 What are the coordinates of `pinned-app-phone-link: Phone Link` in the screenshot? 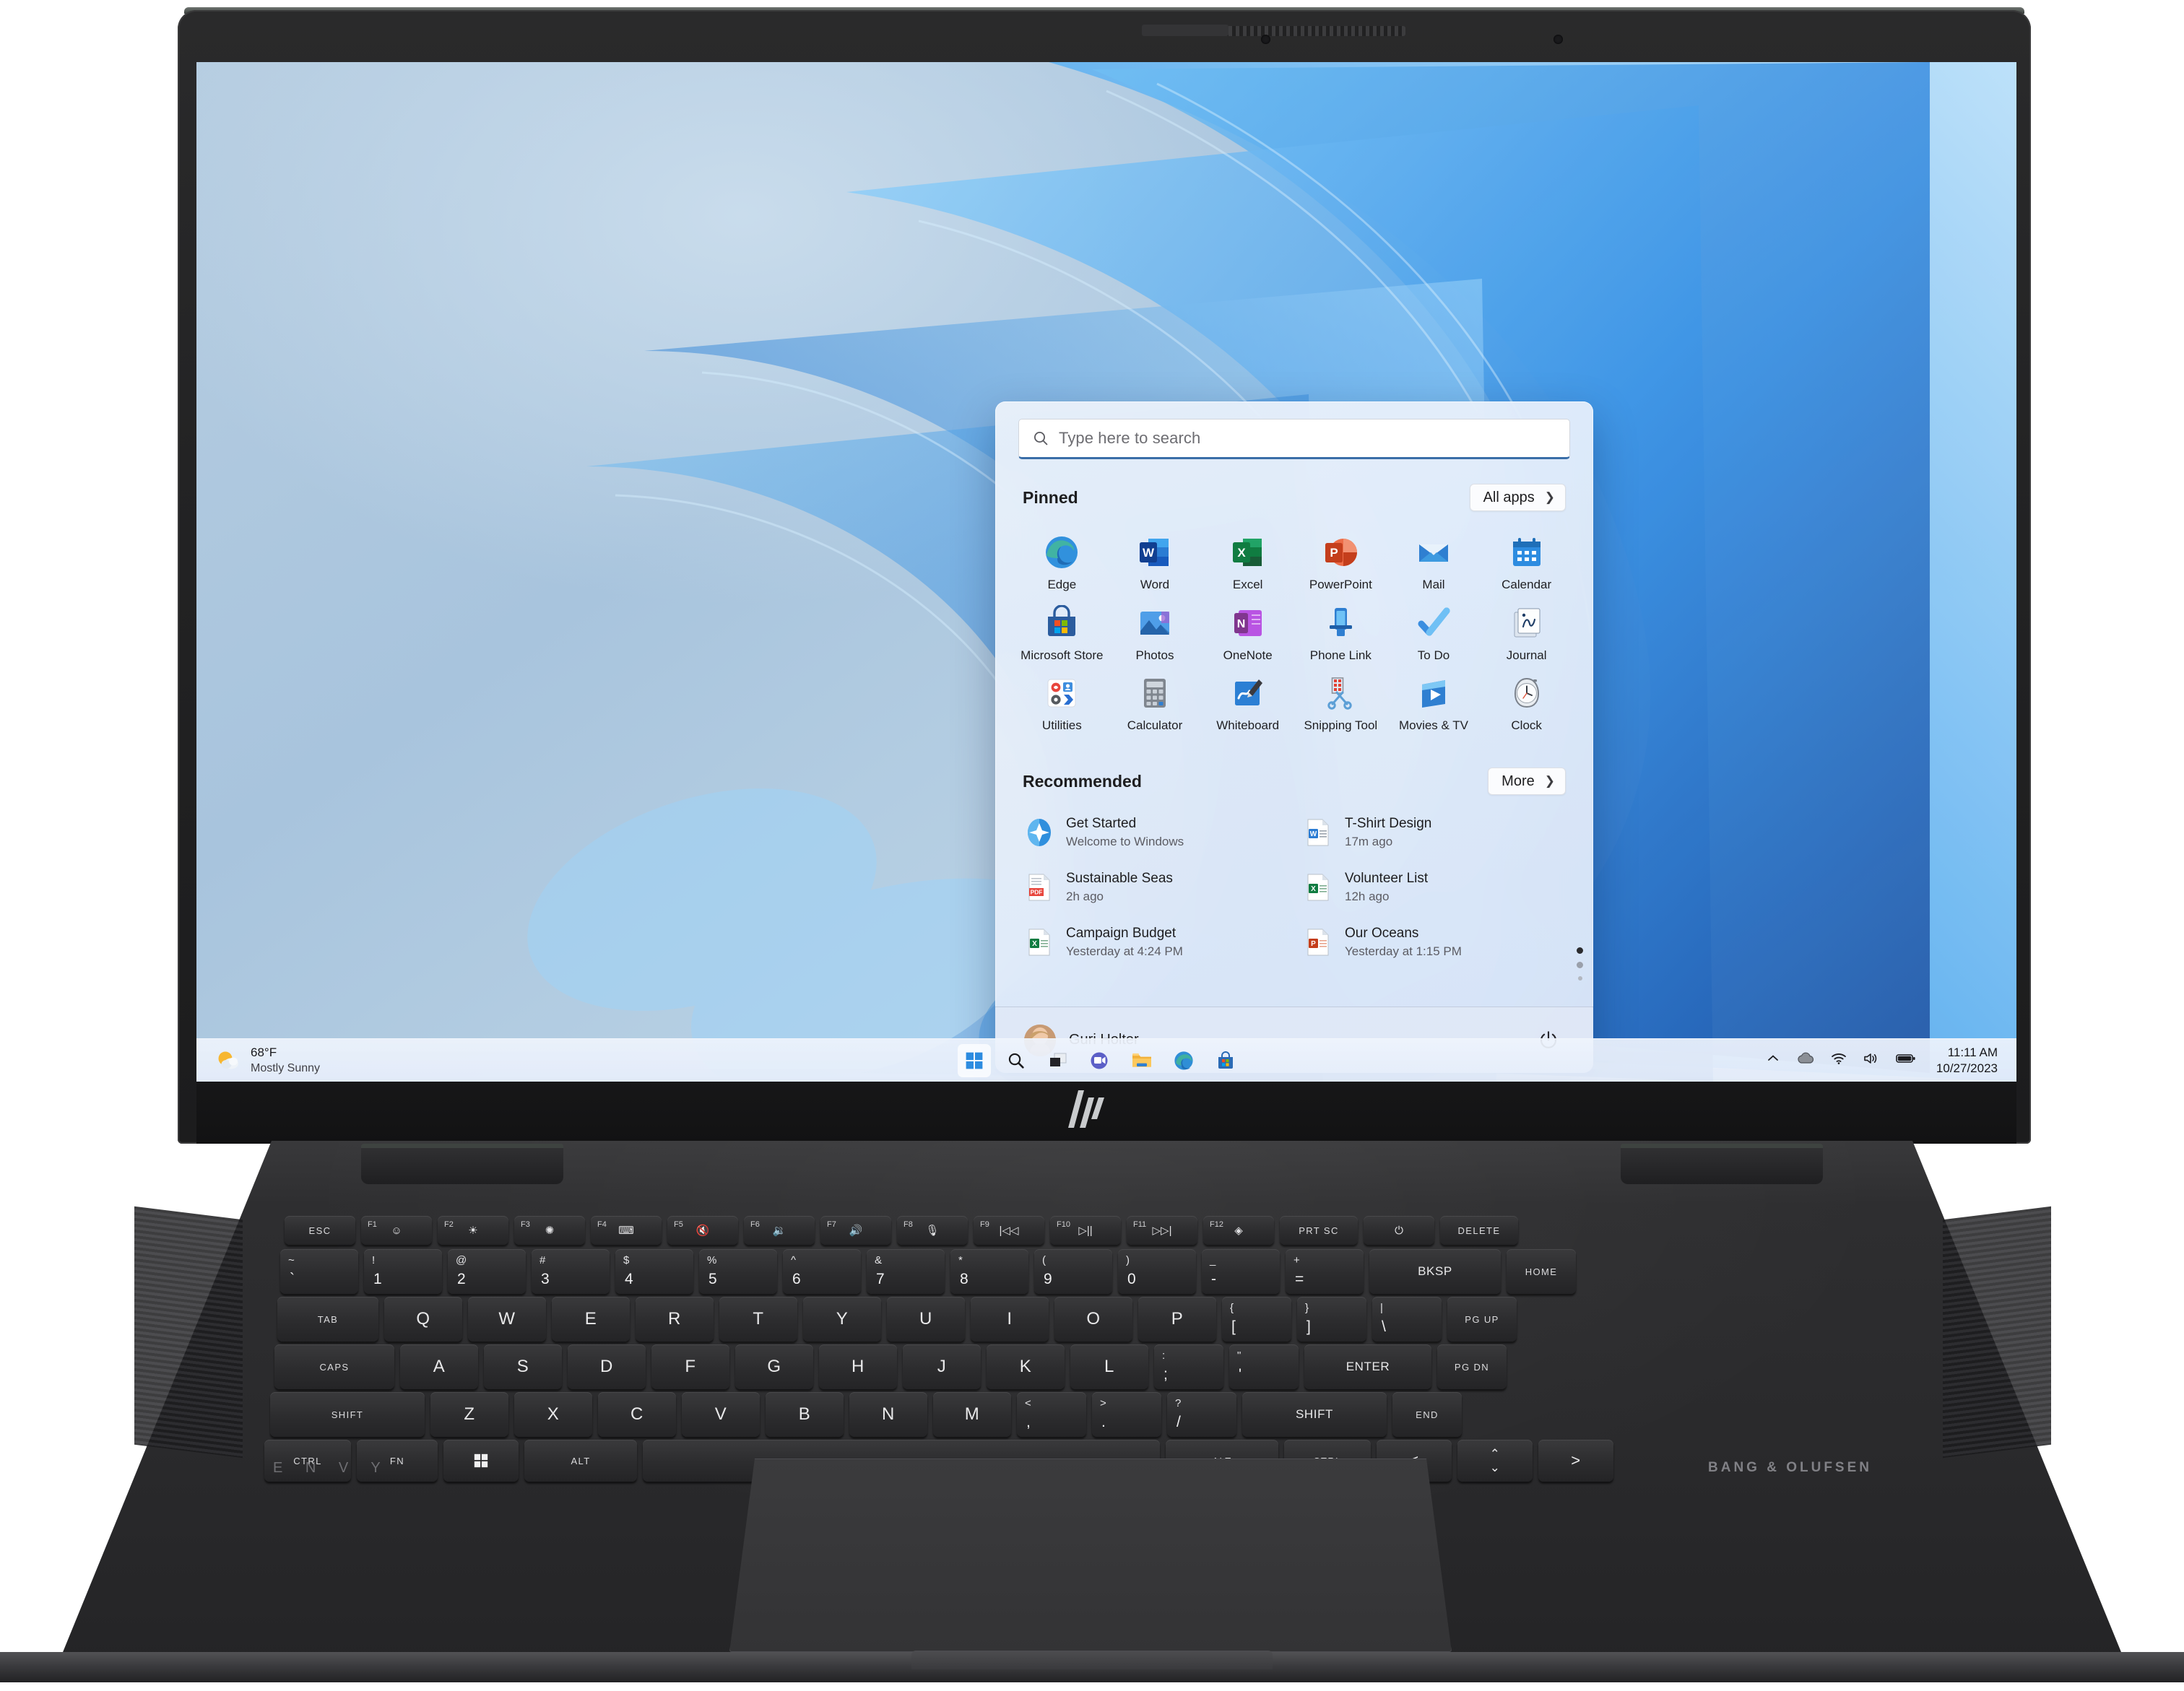 It's located at (1340, 633).